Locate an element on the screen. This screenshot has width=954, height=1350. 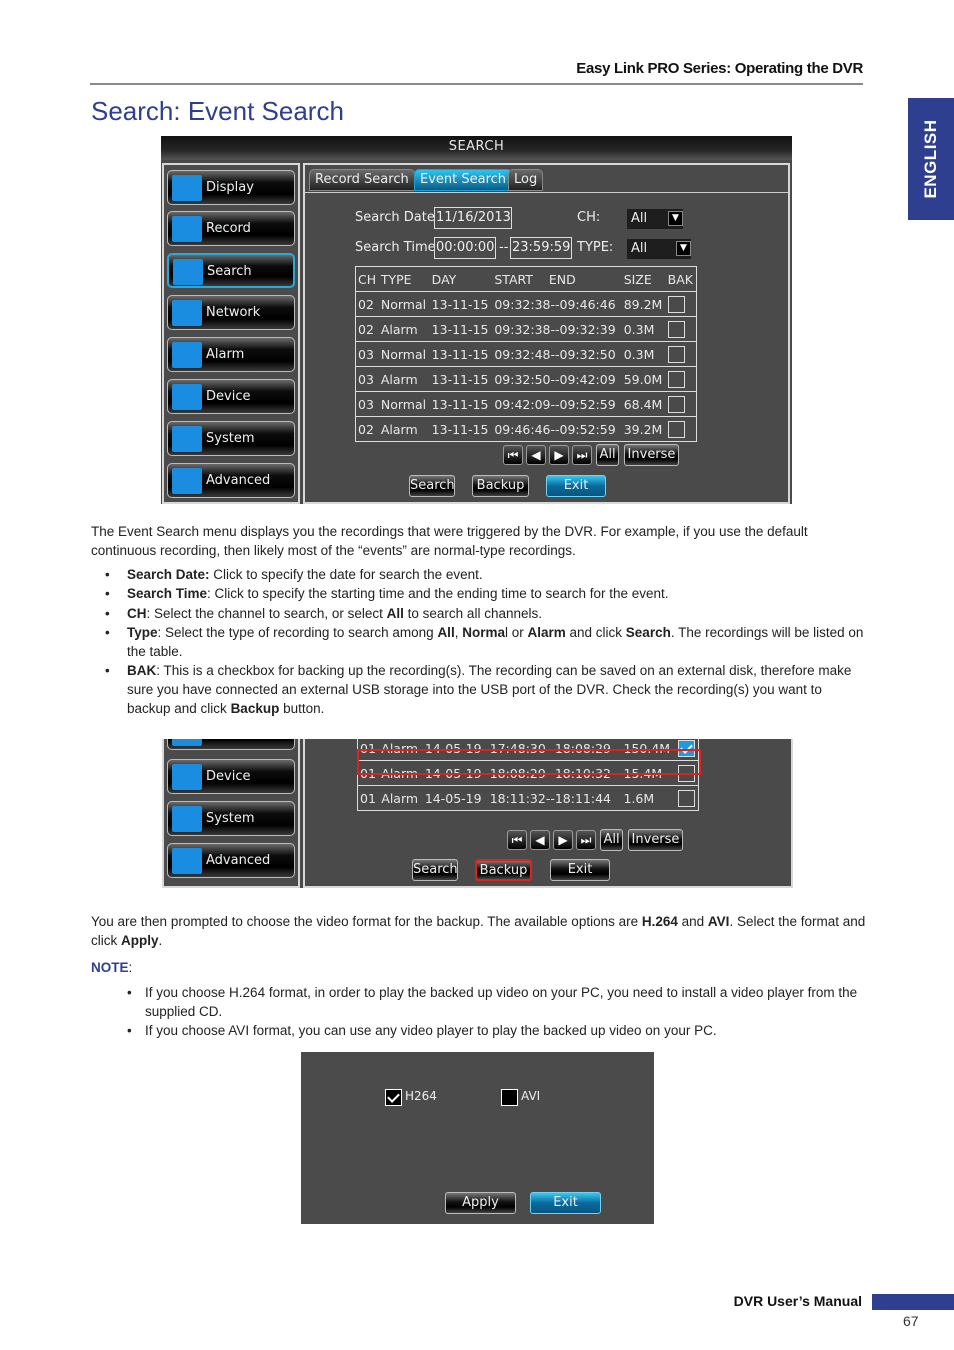
film-icon is located at coordinates (187, 229).